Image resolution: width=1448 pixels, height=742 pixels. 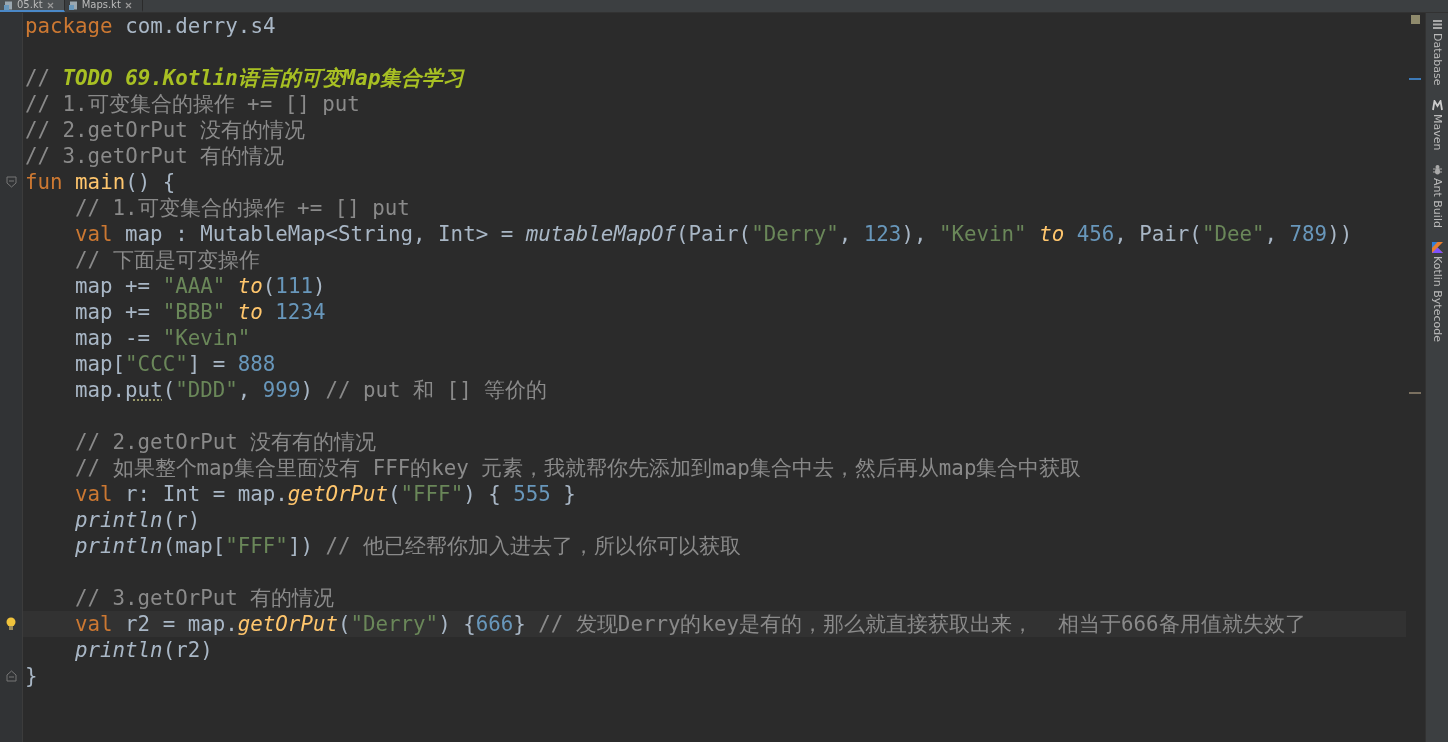 What do you see at coordinates (245, 78) in the screenshot?
I see `code-line: // TODO 69.Kotlin语言的可变Map集合学习` at bounding box center [245, 78].